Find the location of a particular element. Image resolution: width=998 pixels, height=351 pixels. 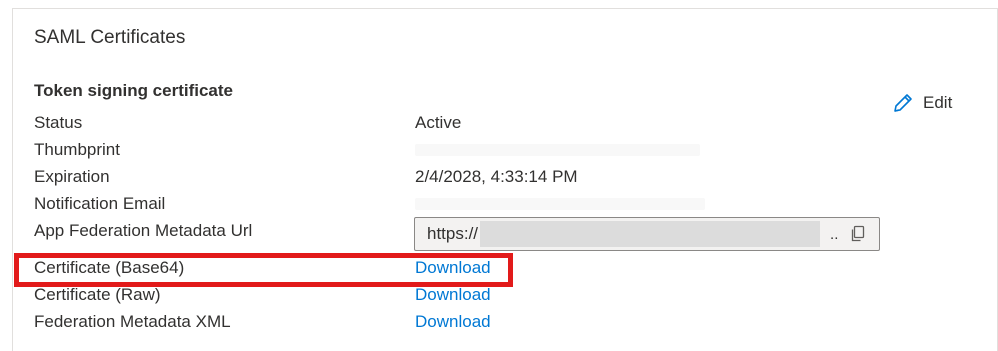

metadata-url-ellipsis: .. is located at coordinates (834, 234).